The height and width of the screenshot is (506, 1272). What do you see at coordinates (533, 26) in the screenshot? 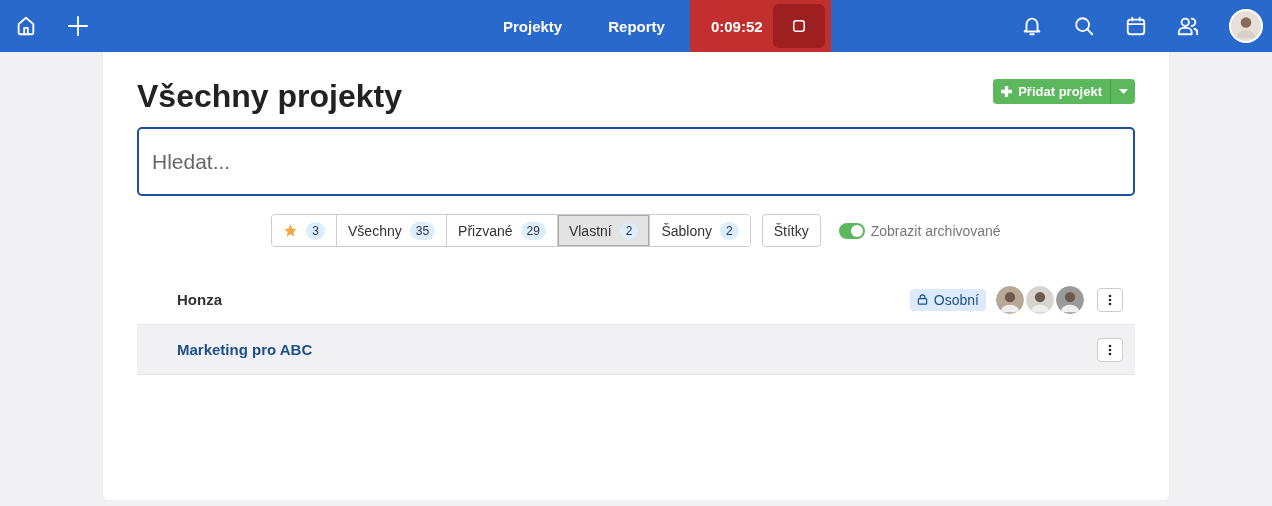
I see `nav-link: Projekty` at bounding box center [533, 26].